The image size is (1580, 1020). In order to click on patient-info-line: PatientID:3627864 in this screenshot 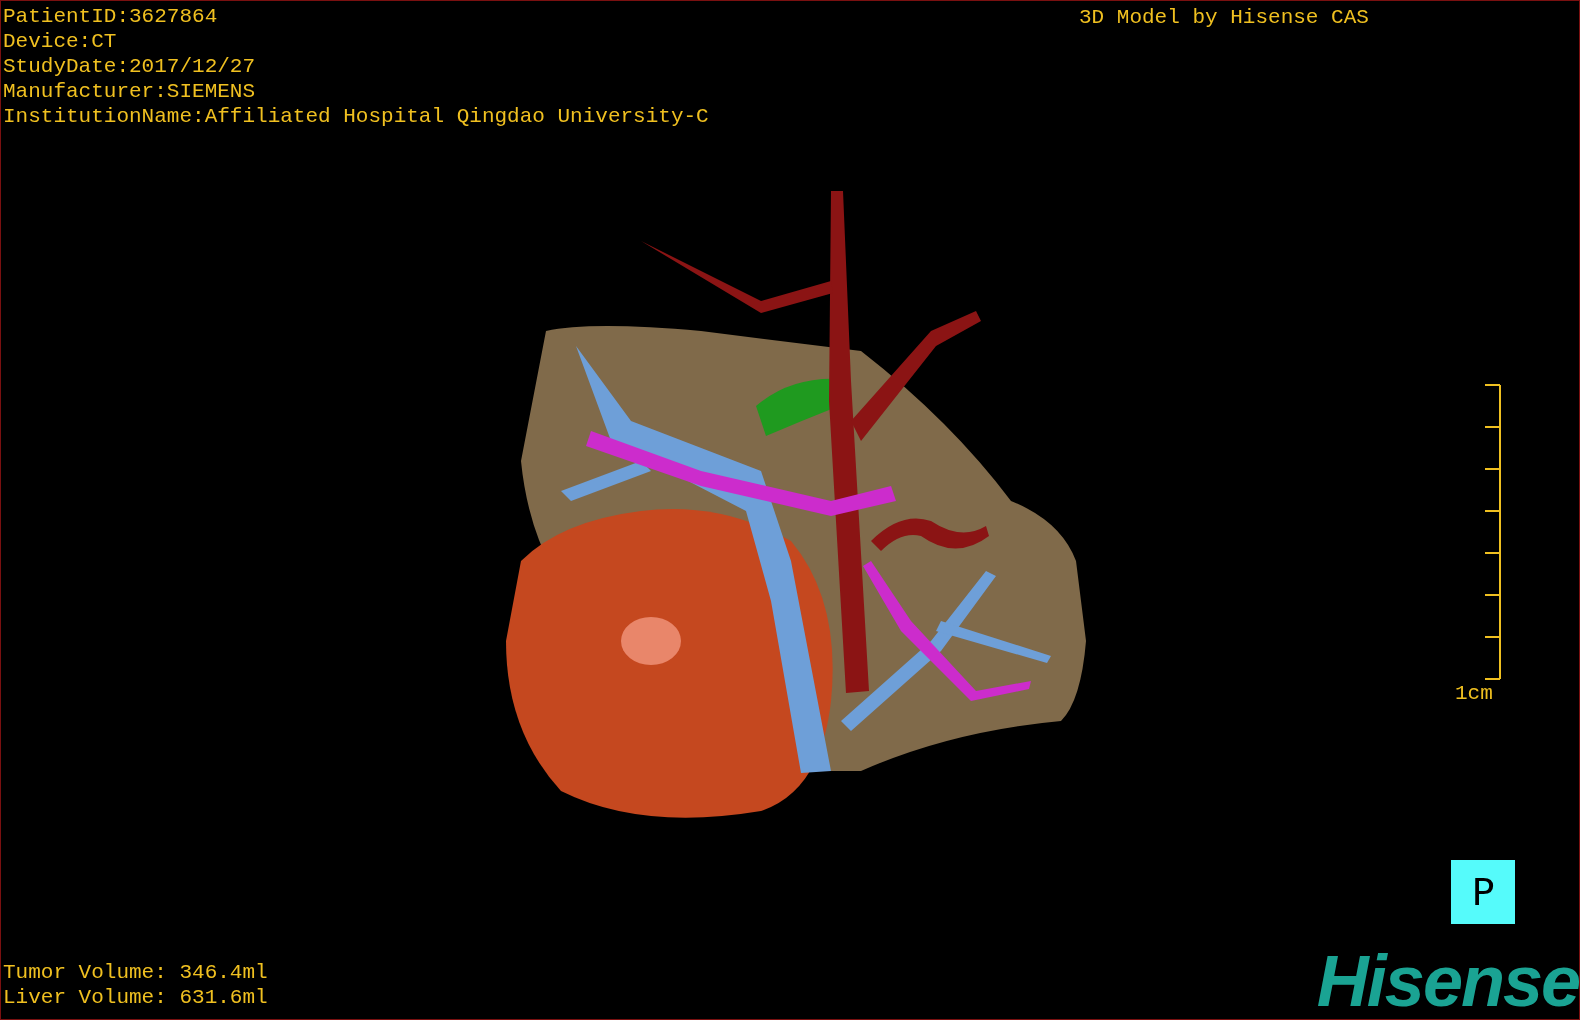, I will do `click(111, 16)`.